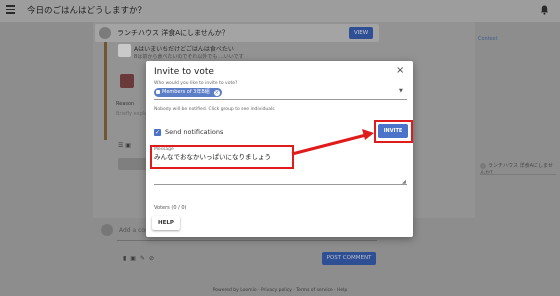 The width and height of the screenshot is (560, 296). Describe the element at coordinates (194, 132) in the screenshot. I see `send-notifications-label: Send notifications` at that location.